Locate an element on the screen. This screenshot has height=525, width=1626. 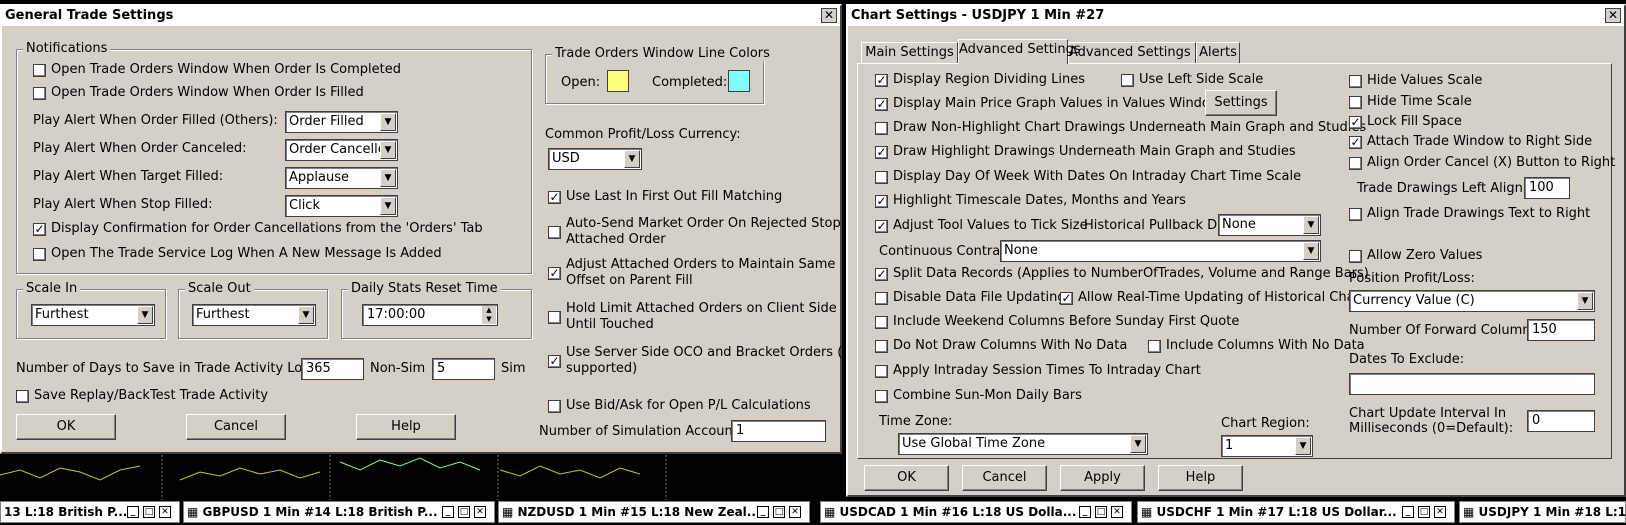
open-on-filled-checkbox is located at coordinates (39, 93).